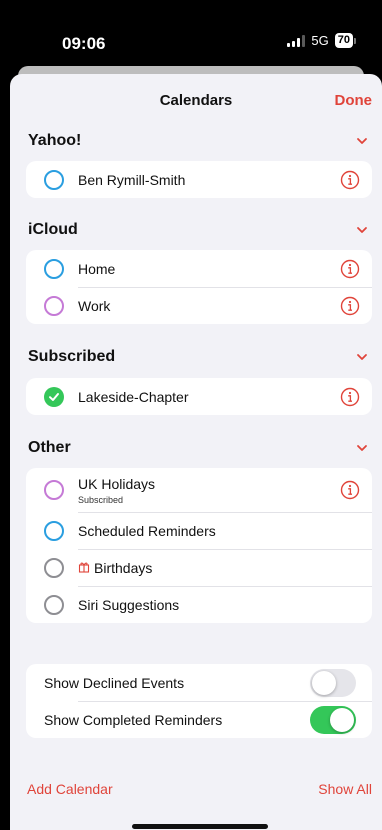 The width and height of the screenshot is (382, 830). I want to click on list-item: Birthdays, so click(199, 567).